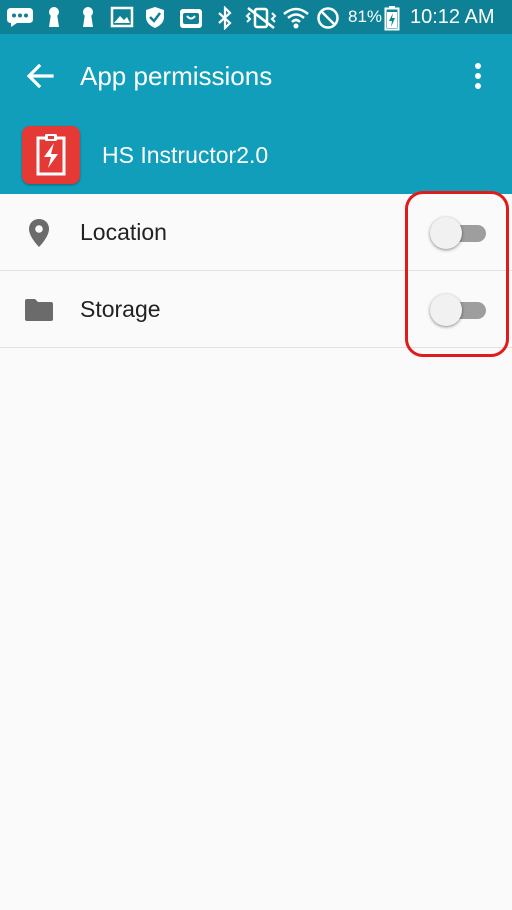 This screenshot has height=910, width=512. Describe the element at coordinates (20, 17) in the screenshot. I see `messages-icon` at that location.